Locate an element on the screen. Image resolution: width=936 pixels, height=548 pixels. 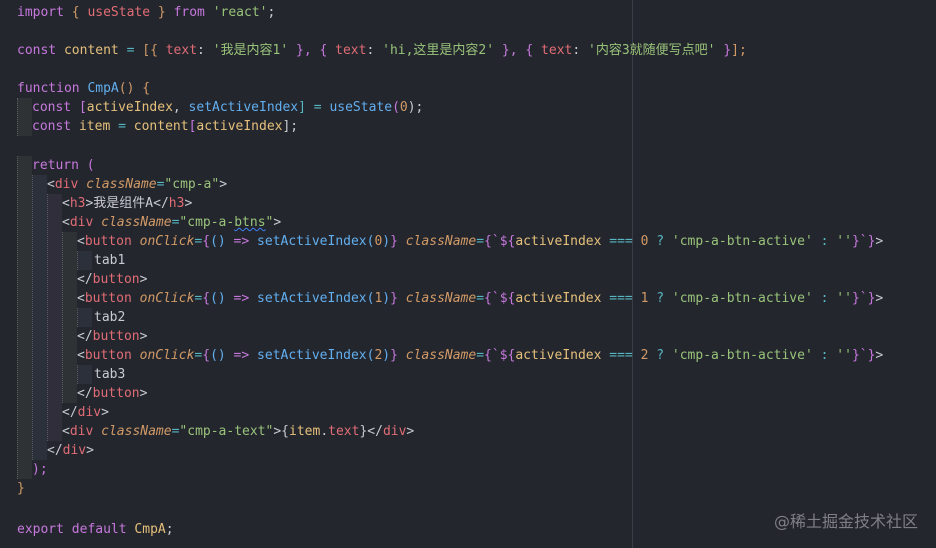
code-line-11: <h3>我是组件A</h3> is located at coordinates (127, 203).